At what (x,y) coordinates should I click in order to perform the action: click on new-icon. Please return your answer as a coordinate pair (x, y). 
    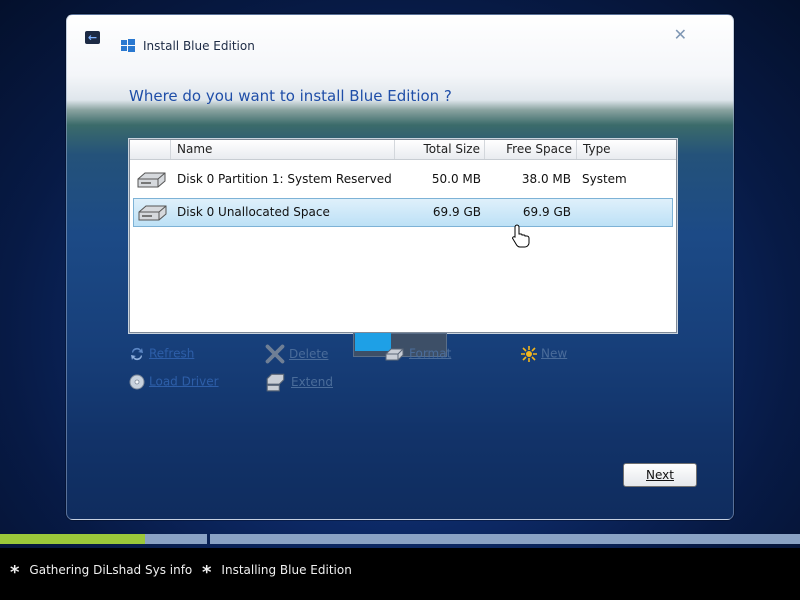
    Looking at the image, I should click on (529, 353).